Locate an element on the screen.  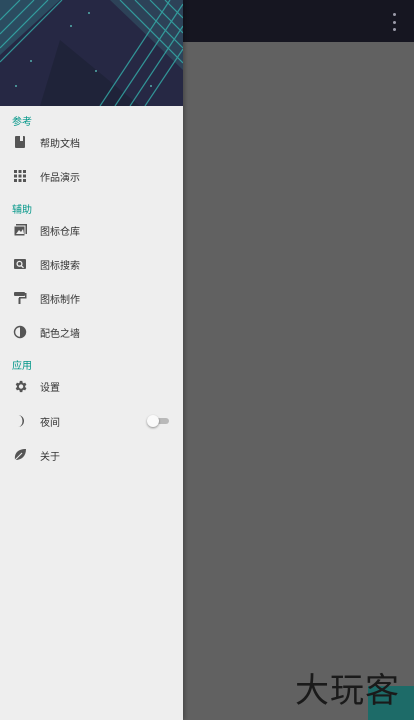
drawer-item-icon-search: 图标搜索 is located at coordinates (91, 264).